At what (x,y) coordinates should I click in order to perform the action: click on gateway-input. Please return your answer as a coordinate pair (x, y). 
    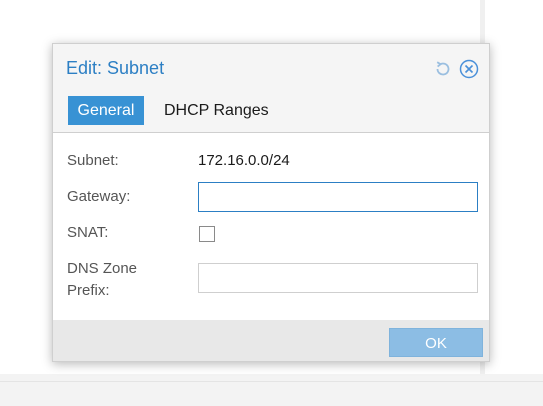
    Looking at the image, I should click on (338, 197).